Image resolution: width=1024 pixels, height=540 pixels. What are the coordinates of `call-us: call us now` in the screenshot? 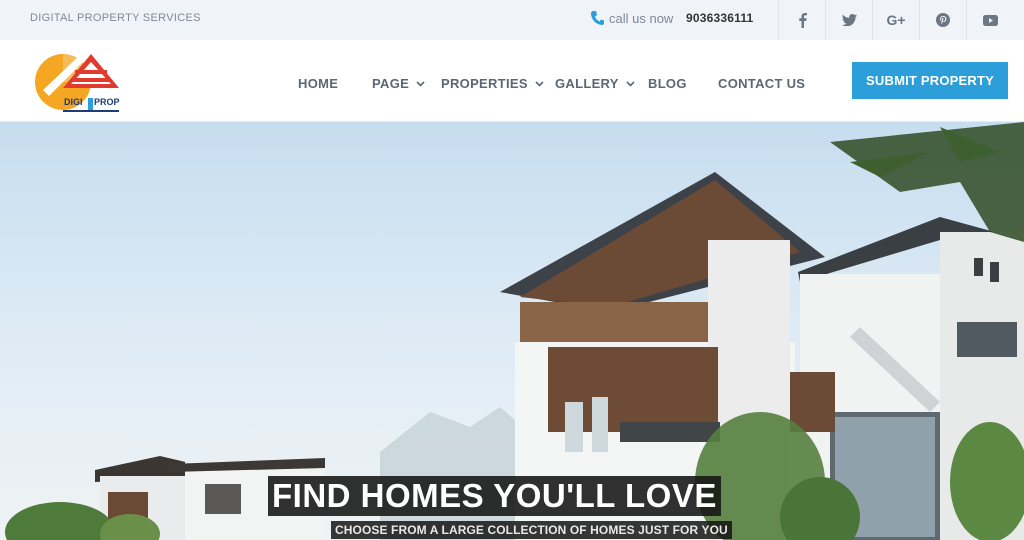 It's located at (631, 18).